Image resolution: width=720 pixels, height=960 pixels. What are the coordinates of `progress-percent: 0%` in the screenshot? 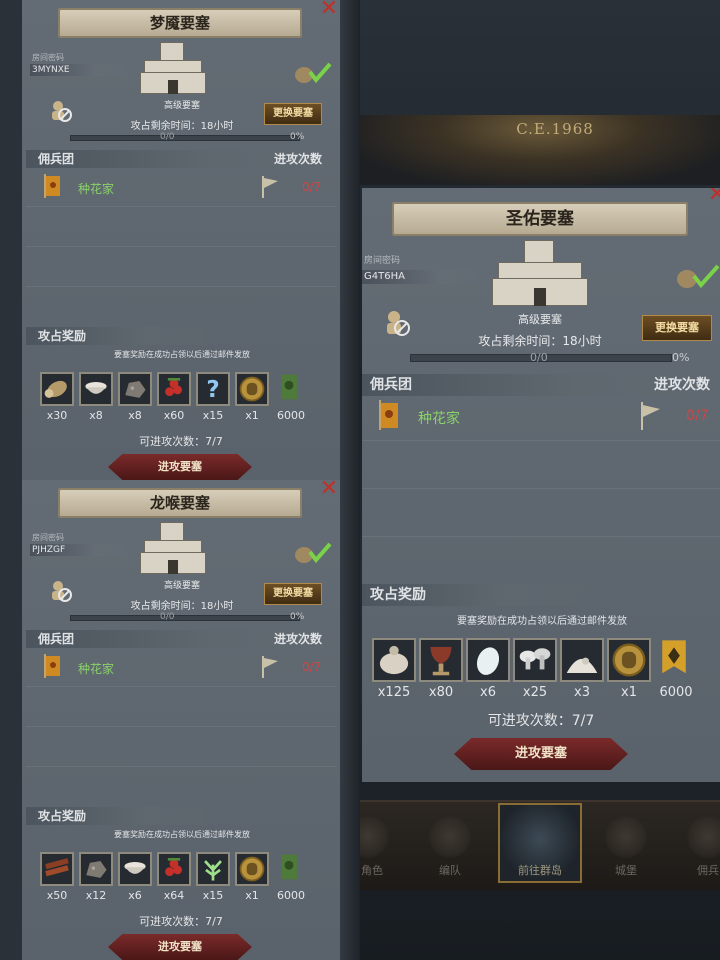 It's located at (297, 617).